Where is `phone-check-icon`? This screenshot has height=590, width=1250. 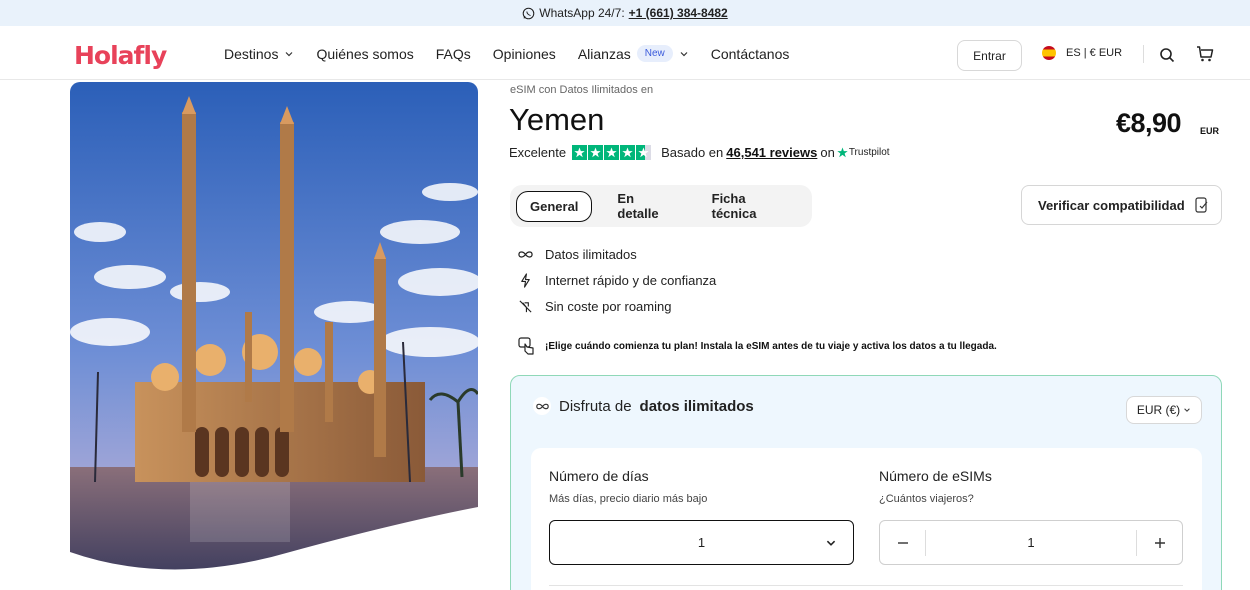
phone-check-icon is located at coordinates (1201, 205).